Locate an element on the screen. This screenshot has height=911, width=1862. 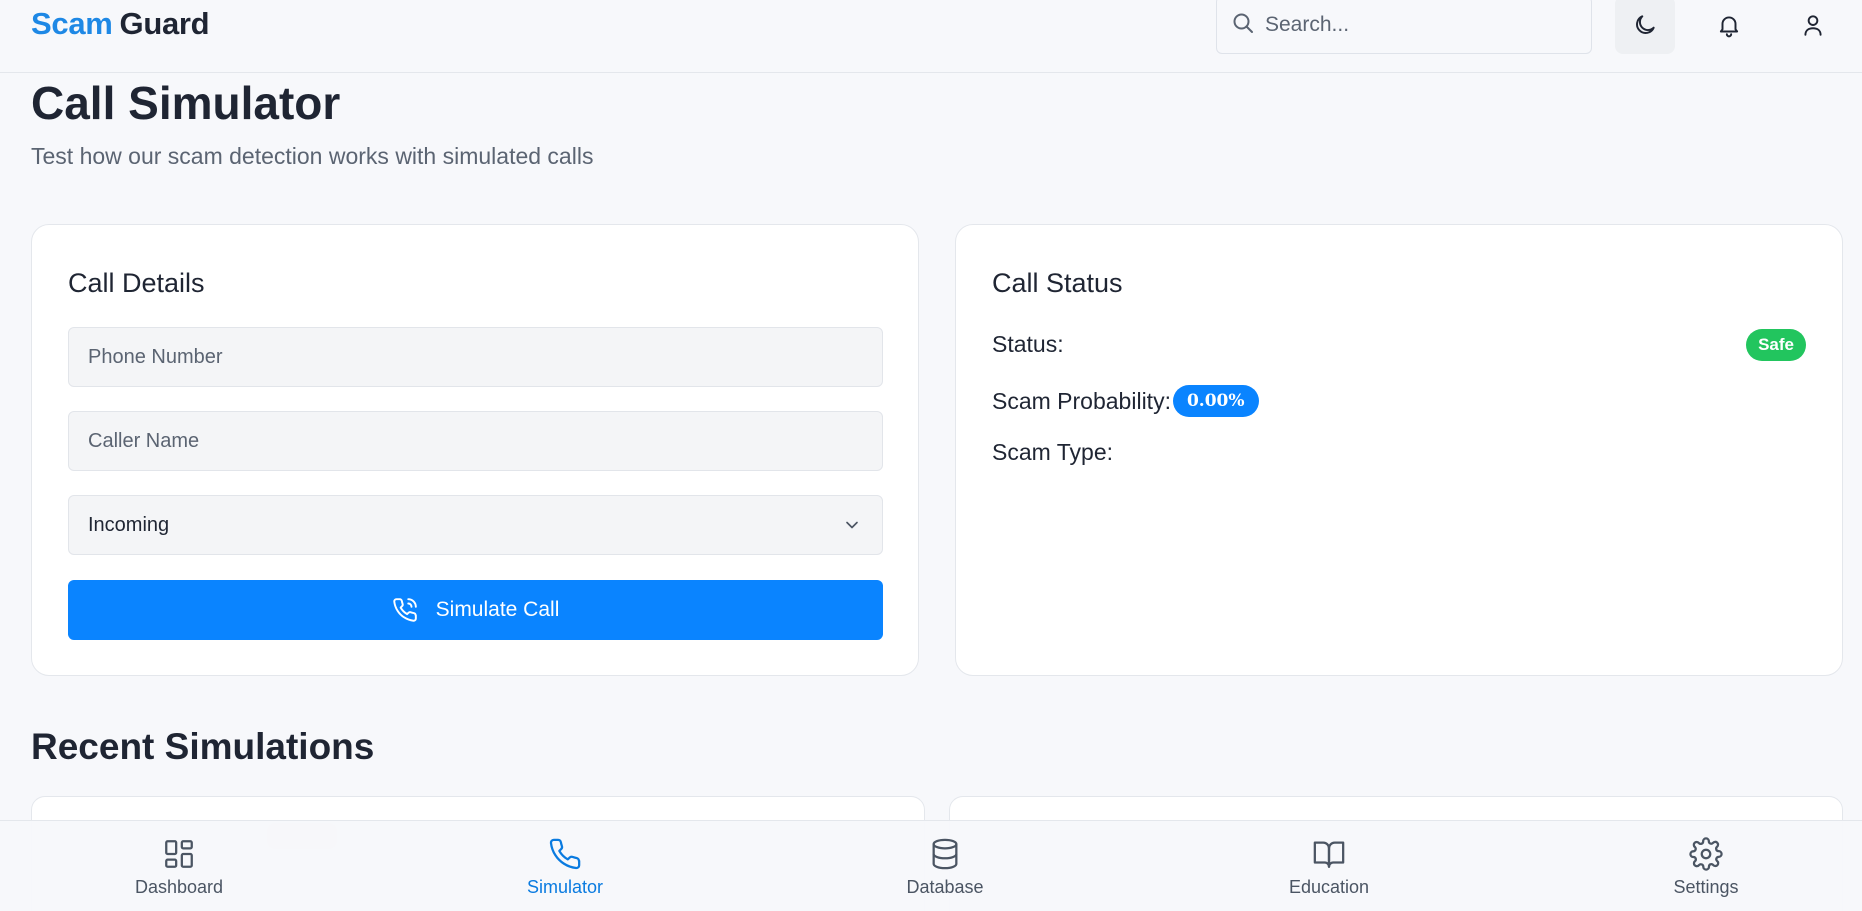
call-details-title: Call Details is located at coordinates (136, 283).